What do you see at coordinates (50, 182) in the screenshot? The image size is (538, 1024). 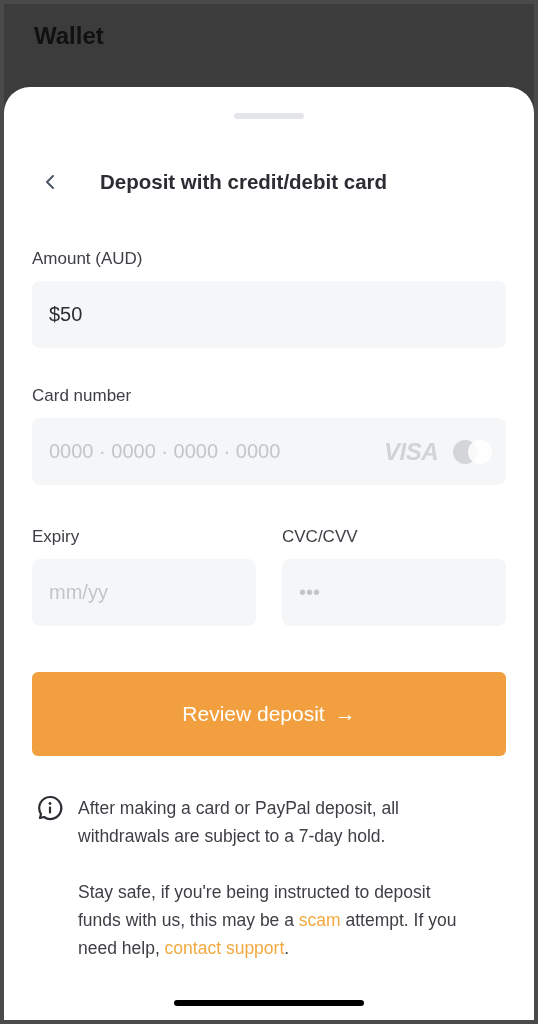 I see `chevron-left-icon` at bounding box center [50, 182].